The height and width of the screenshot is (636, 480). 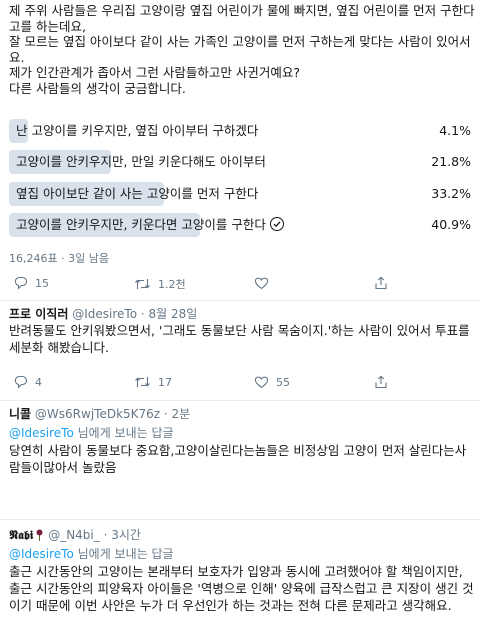 What do you see at coordinates (451, 193) in the screenshot?
I see `poll-option-percent: 33.2%` at bounding box center [451, 193].